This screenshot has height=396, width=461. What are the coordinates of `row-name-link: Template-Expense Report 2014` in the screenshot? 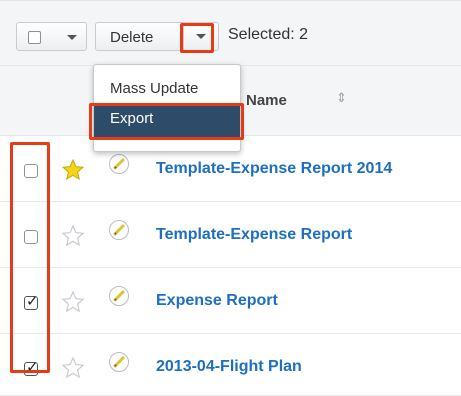 It's located at (274, 169).